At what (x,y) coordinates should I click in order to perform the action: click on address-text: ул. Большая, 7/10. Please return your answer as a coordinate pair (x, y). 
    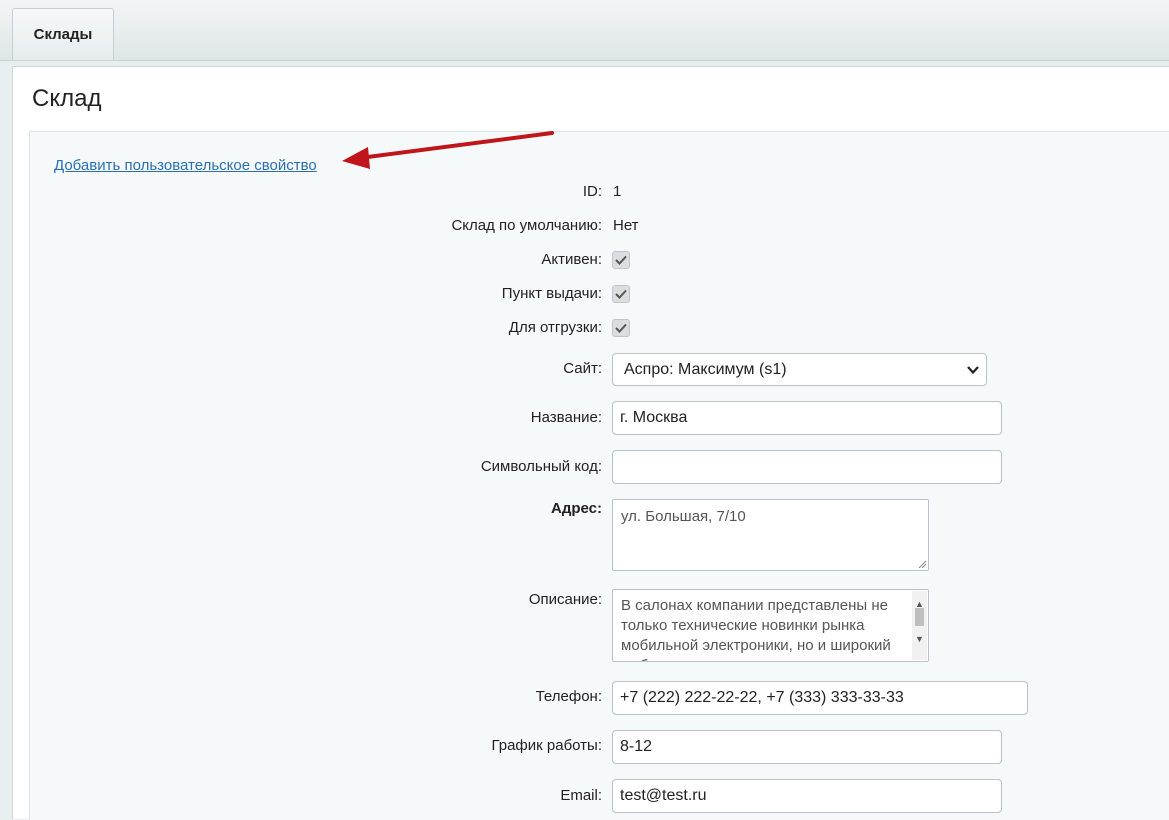
    Looking at the image, I should click on (683, 516).